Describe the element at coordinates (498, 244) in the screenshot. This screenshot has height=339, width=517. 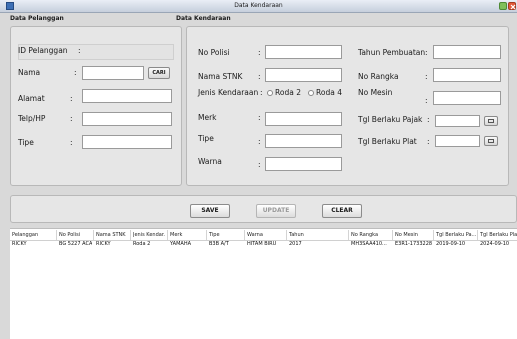
I see `table-cell: 2024-09-10` at that location.